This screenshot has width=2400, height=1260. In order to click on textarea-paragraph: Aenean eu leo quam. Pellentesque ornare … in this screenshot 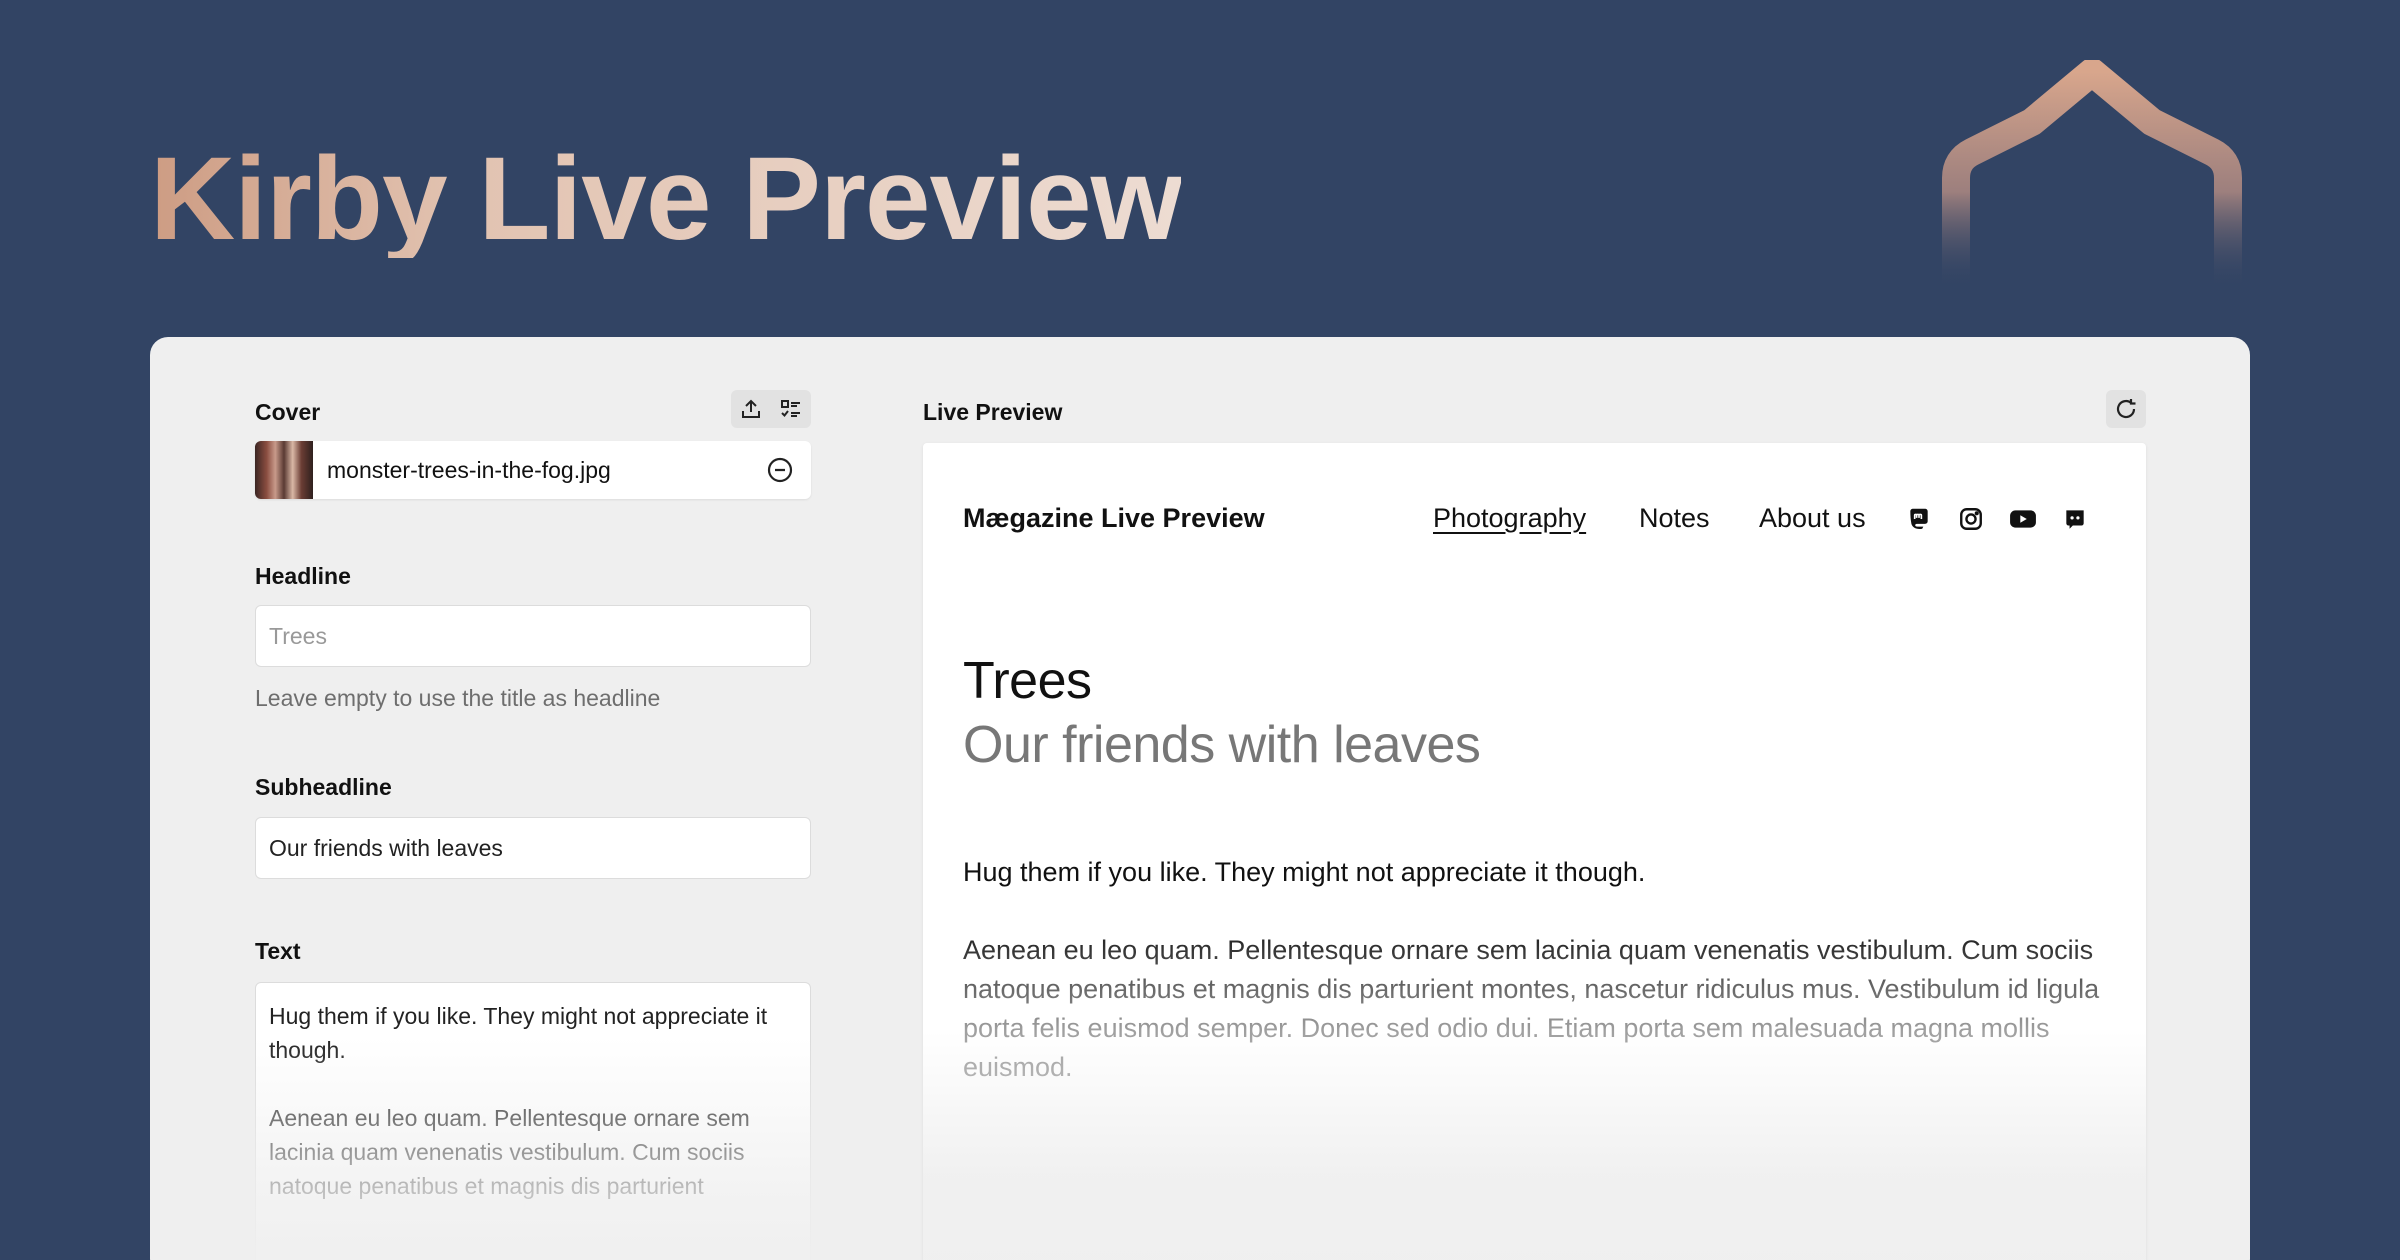, I will do `click(509, 1152)`.